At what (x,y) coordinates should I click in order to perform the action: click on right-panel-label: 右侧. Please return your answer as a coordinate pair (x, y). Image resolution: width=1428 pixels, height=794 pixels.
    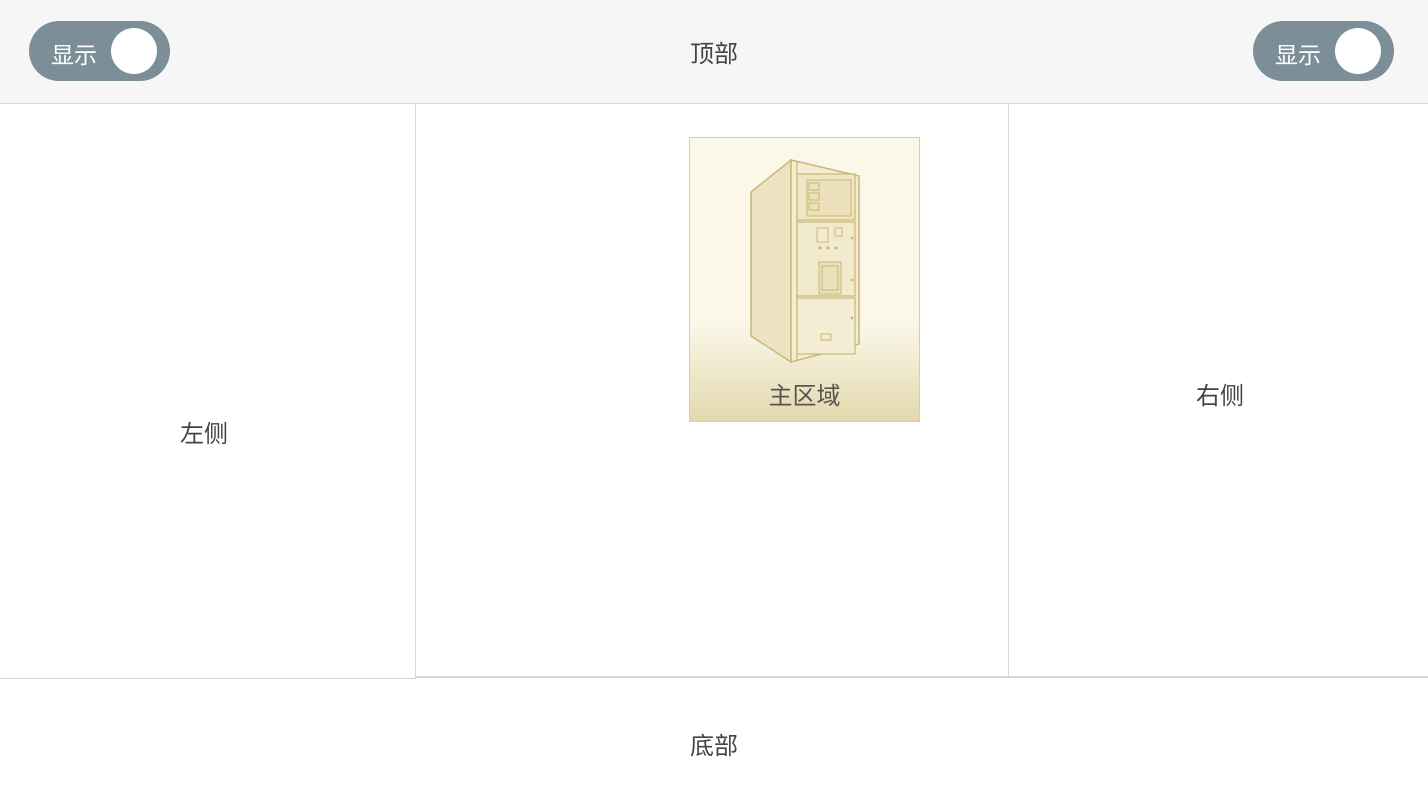
    Looking at the image, I should click on (1220, 396).